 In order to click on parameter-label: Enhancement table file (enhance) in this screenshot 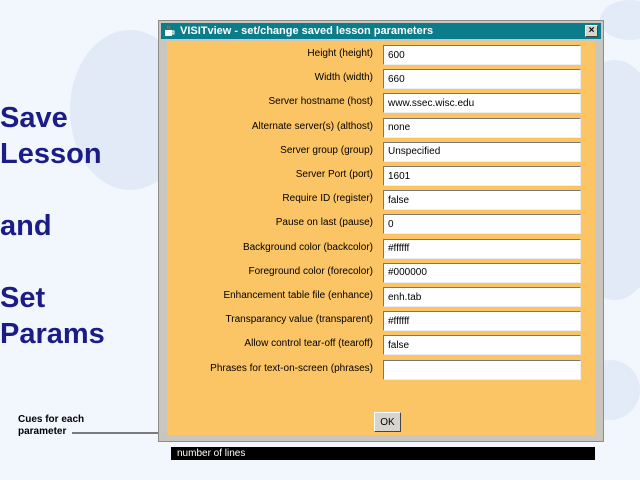, I will do `click(298, 295)`.